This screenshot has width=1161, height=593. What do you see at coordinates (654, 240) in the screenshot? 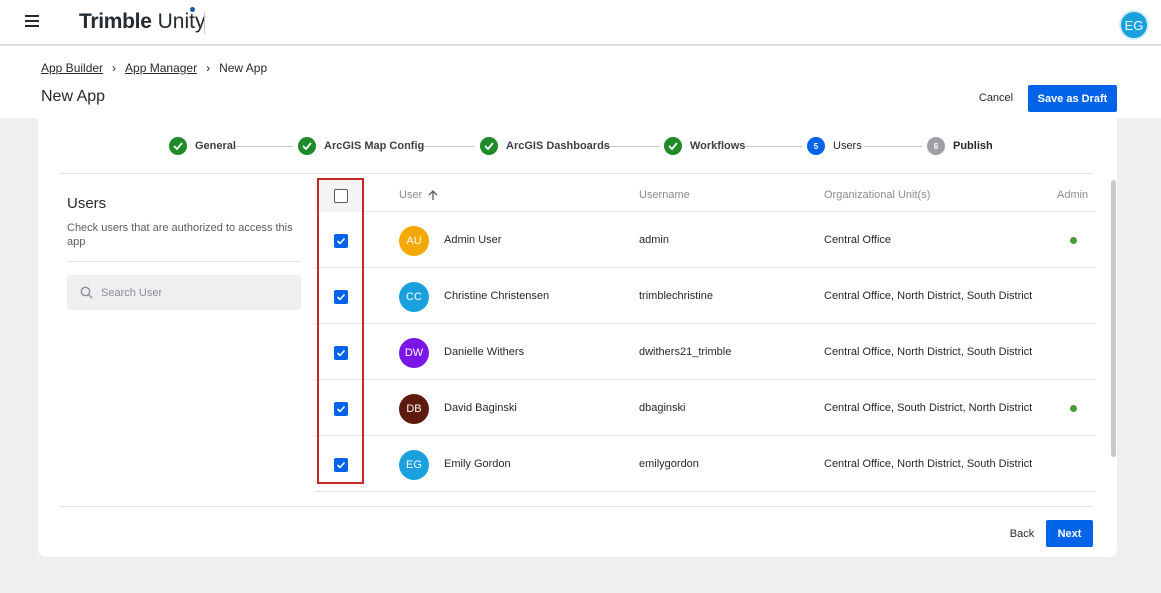
I see `username: admin` at bounding box center [654, 240].